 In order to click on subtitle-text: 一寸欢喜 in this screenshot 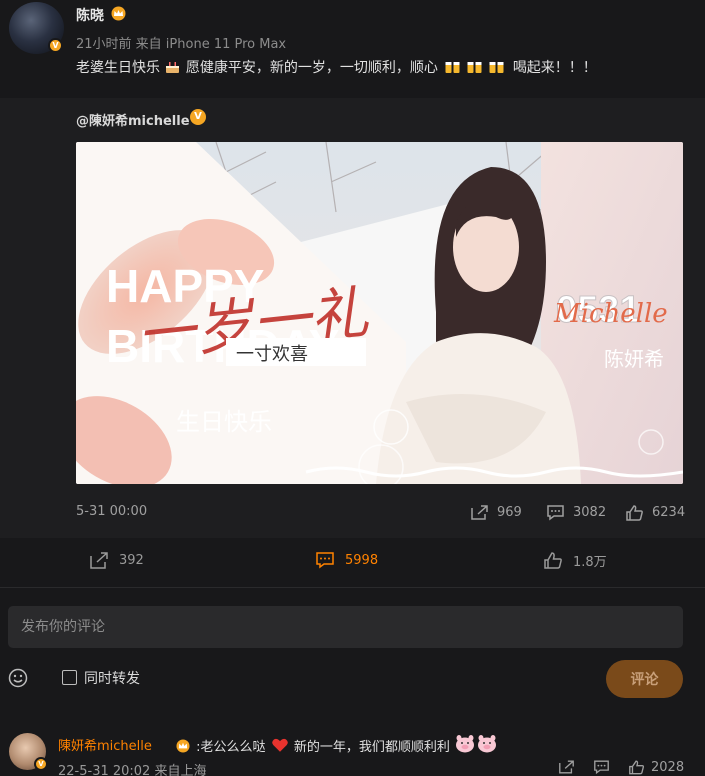, I will do `click(272, 354)`.